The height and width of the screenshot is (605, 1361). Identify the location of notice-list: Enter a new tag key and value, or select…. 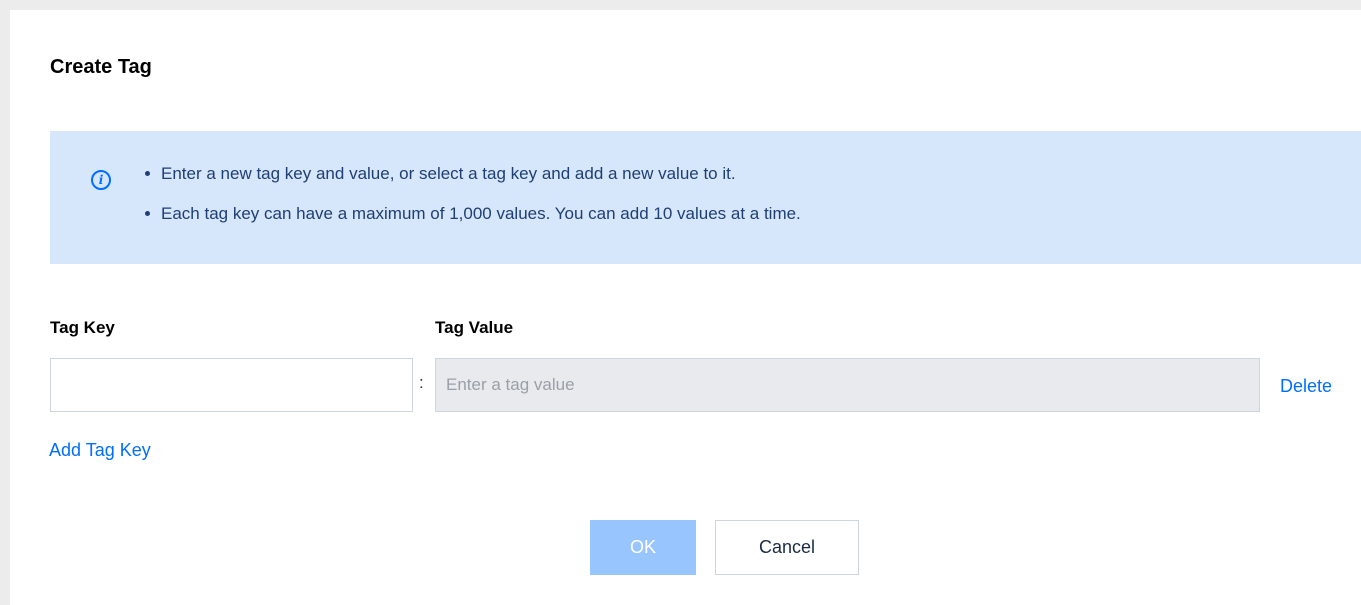
(472, 203).